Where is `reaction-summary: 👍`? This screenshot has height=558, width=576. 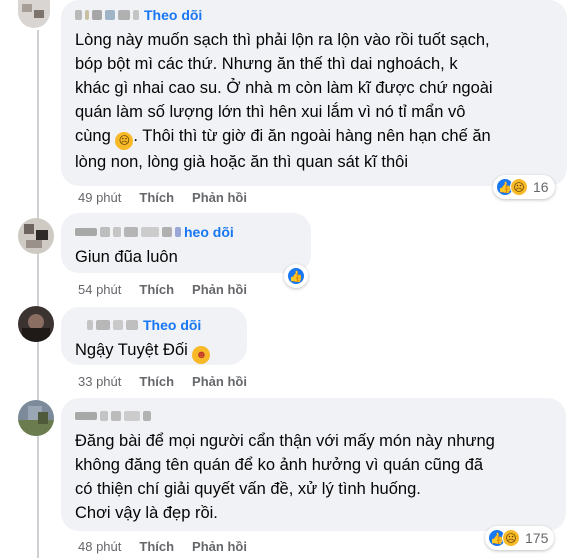
reaction-summary: 👍 is located at coordinates (296, 276).